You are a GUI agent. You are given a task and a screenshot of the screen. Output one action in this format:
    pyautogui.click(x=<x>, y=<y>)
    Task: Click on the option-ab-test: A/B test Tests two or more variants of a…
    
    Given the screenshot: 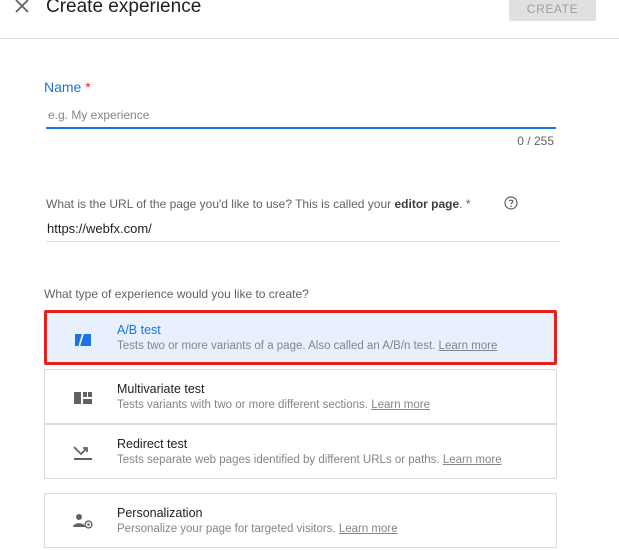 What is the action you would take?
    pyautogui.click(x=300, y=337)
    